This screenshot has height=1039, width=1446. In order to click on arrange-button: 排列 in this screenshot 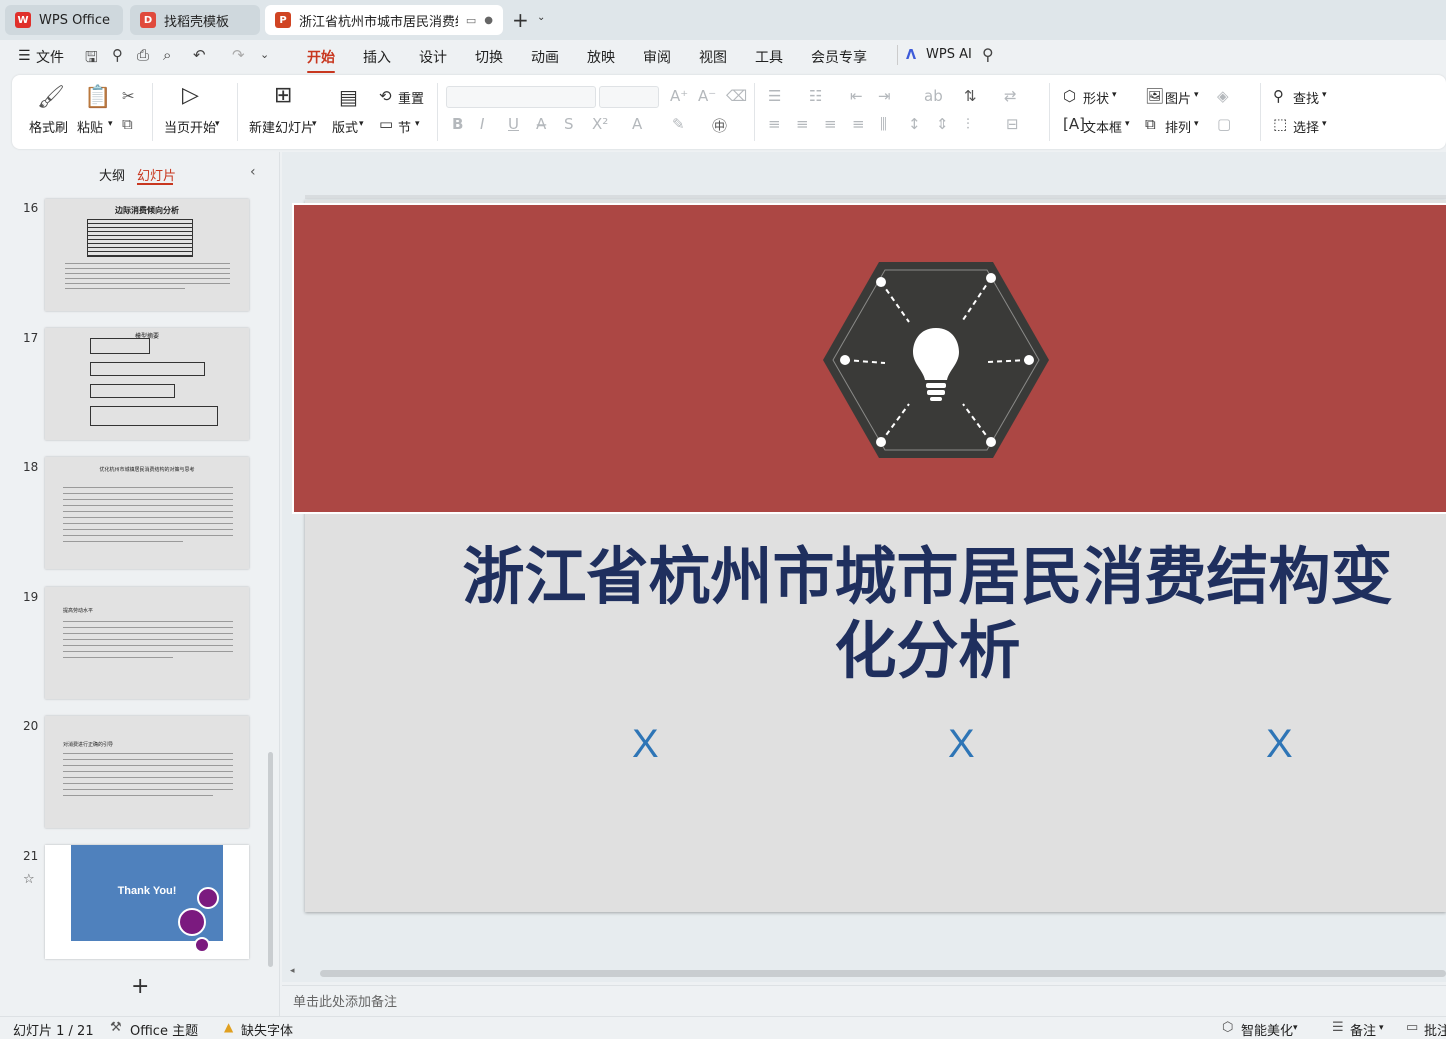, I will do `click(1178, 126)`.